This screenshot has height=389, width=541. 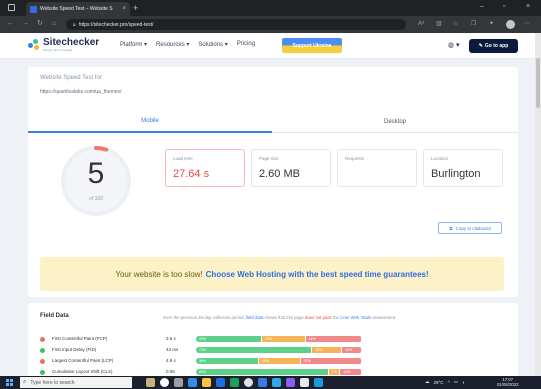 What do you see at coordinates (473, 24) in the screenshot?
I see `collections-icon: ❒` at bounding box center [473, 24].